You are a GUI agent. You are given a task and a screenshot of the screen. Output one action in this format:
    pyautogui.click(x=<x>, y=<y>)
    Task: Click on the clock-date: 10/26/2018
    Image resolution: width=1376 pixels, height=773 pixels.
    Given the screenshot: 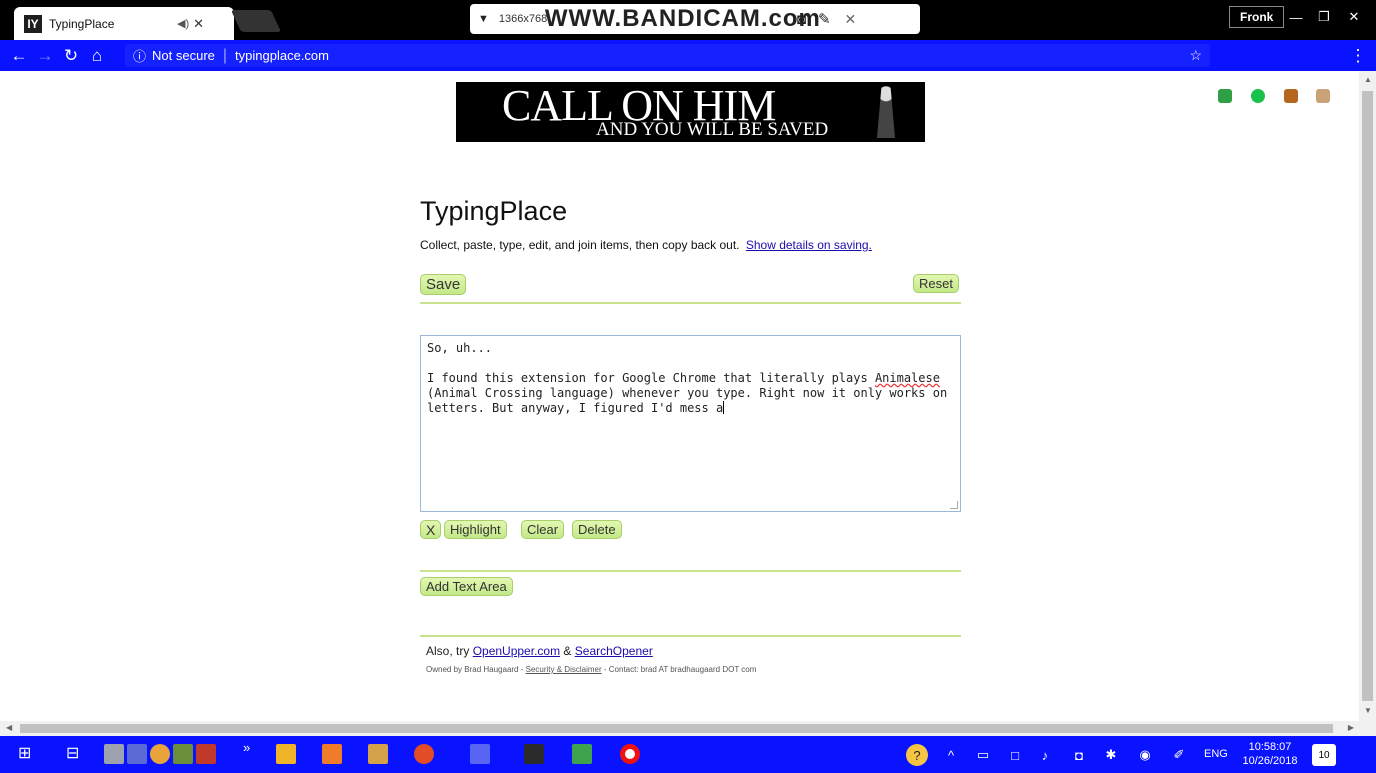 What is the action you would take?
    pyautogui.click(x=1270, y=761)
    